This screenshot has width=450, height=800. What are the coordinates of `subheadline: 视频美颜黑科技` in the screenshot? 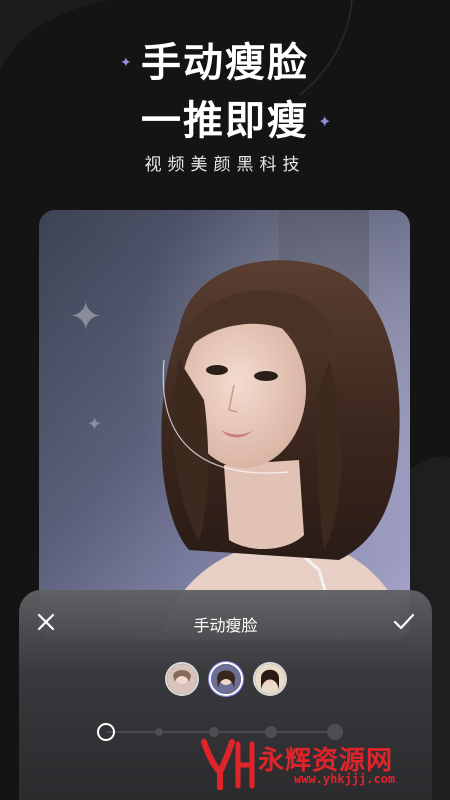 It's located at (225, 165).